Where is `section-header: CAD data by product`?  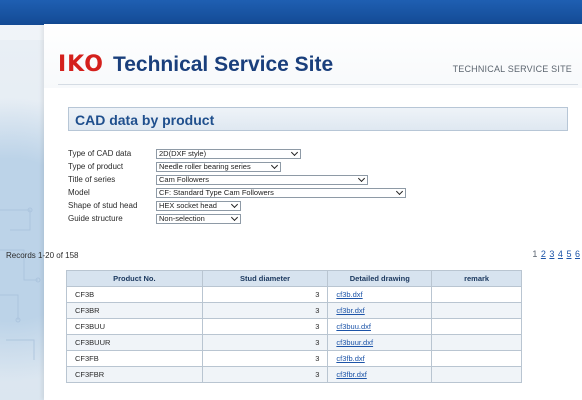 section-header: CAD data by product is located at coordinates (318, 119).